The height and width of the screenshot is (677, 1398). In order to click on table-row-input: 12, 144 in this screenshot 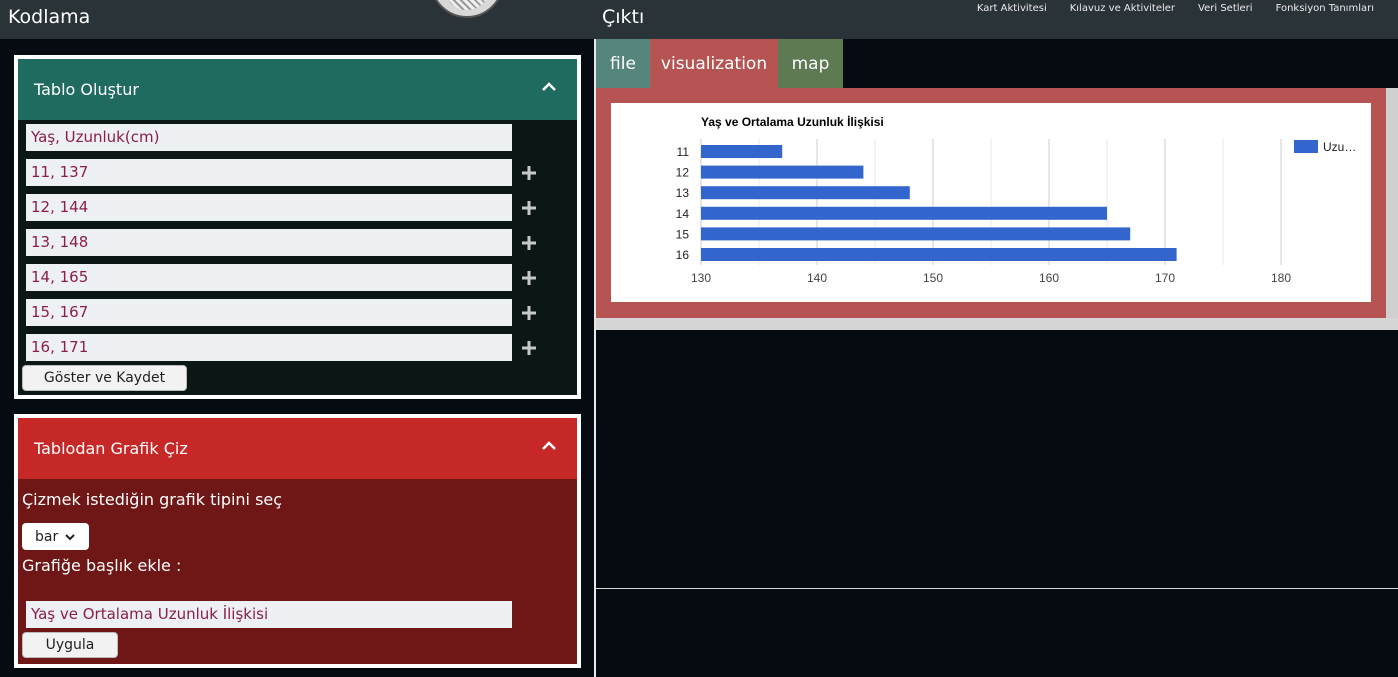, I will do `click(269, 207)`.